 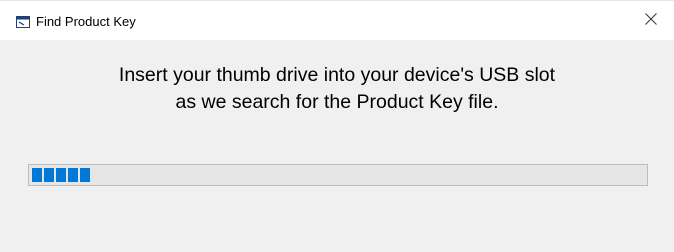 What do you see at coordinates (338, 175) in the screenshot?
I see `search-progress-bar` at bounding box center [338, 175].